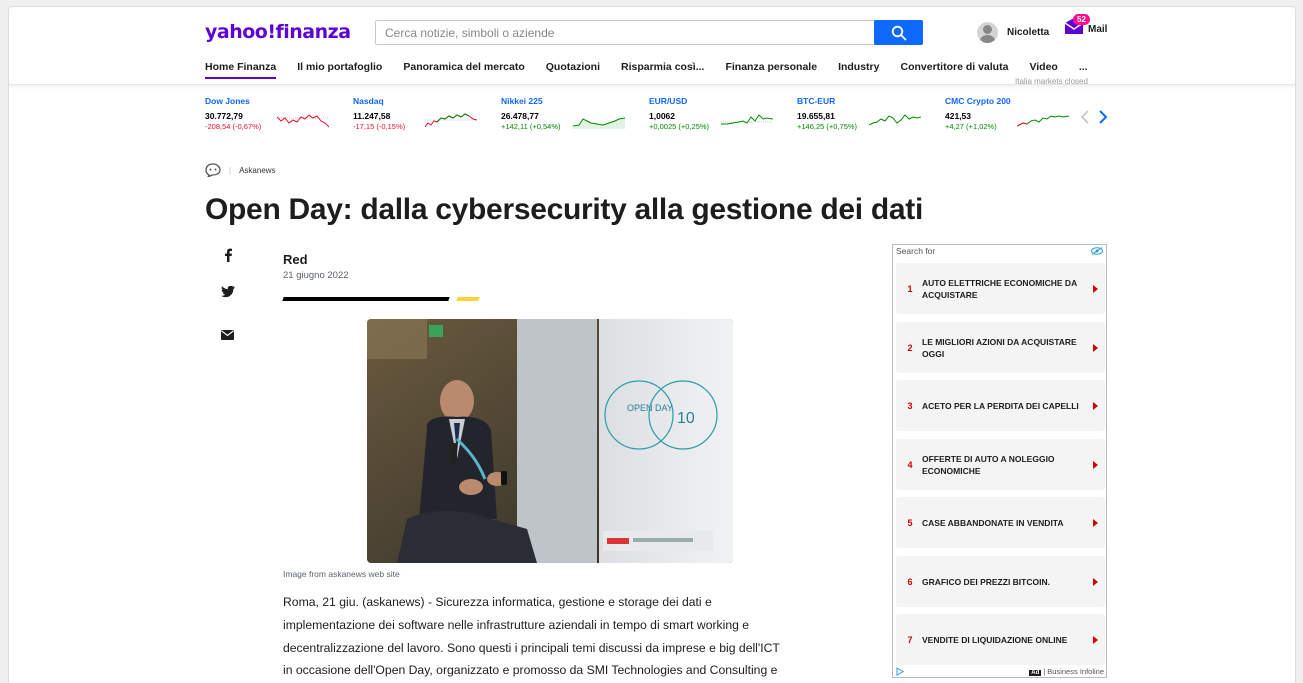 Image resolution: width=1303 pixels, height=683 pixels. I want to click on nav-panoramica: Panoramica del mercato, so click(463, 70).